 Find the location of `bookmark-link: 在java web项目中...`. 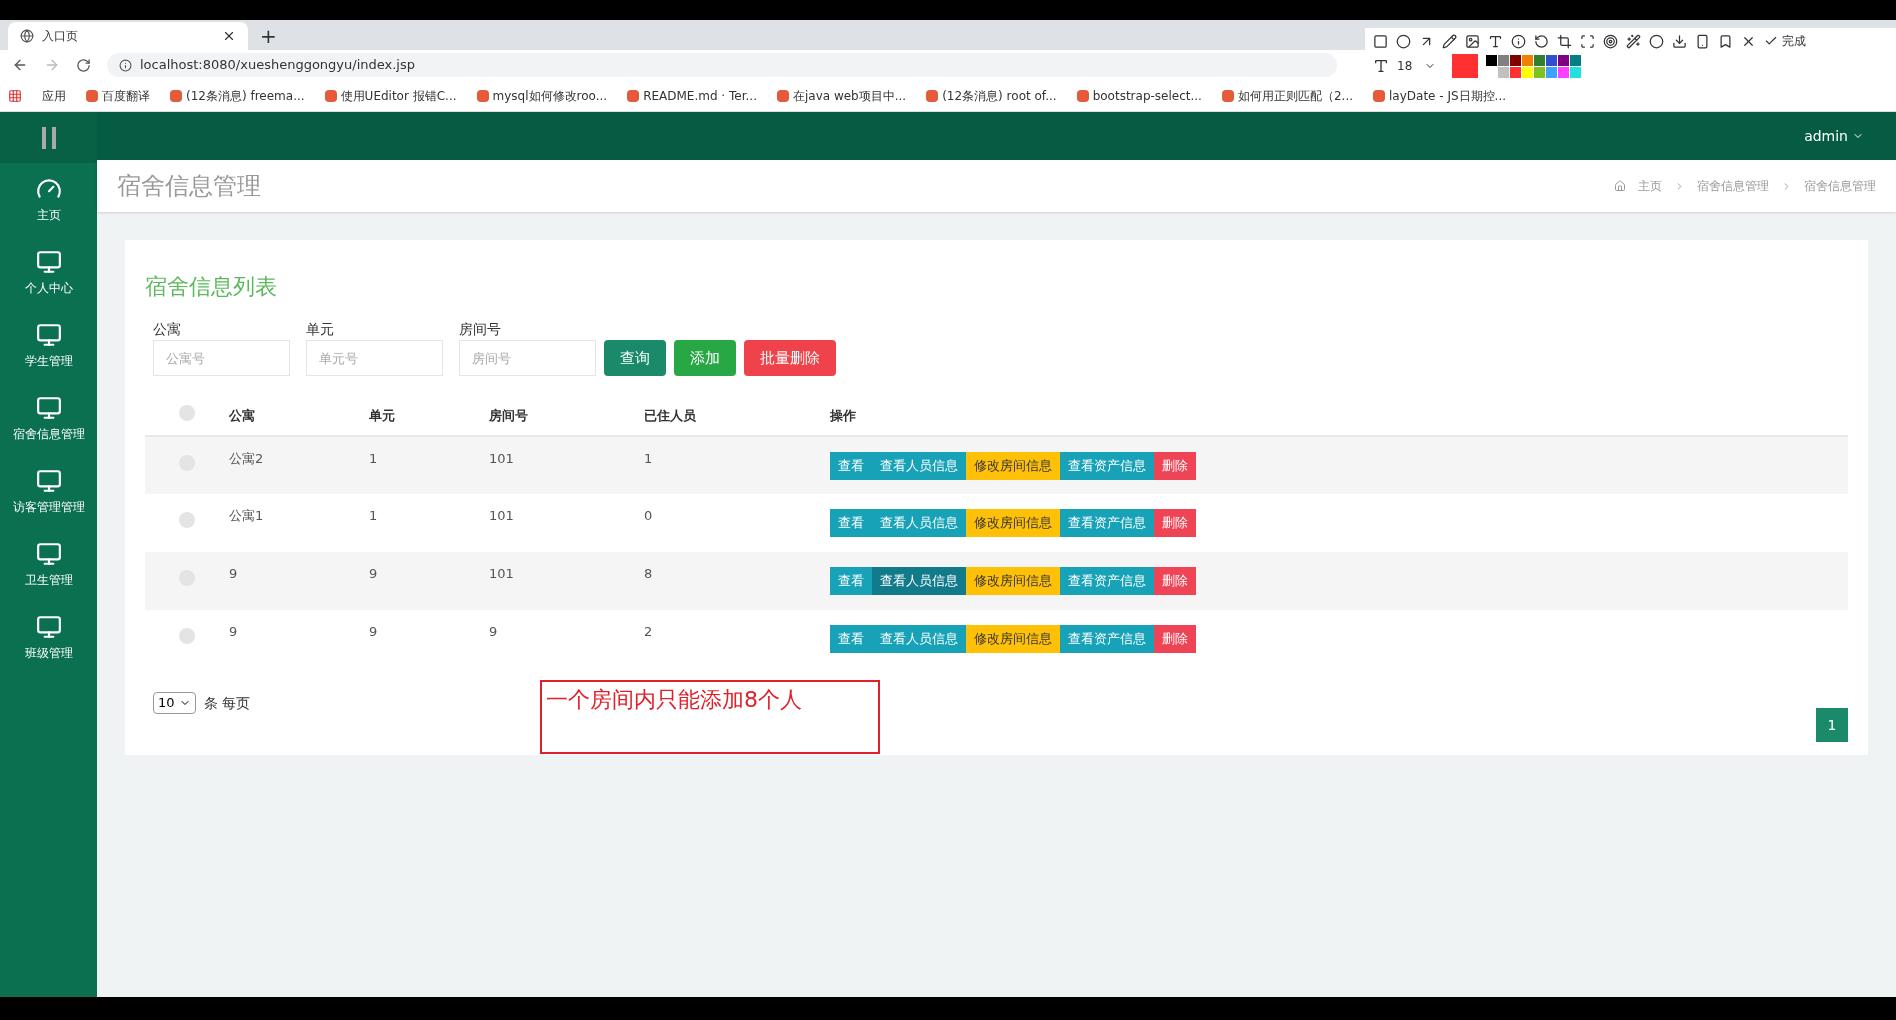

bookmark-link: 在java web项目中... is located at coordinates (841, 95).